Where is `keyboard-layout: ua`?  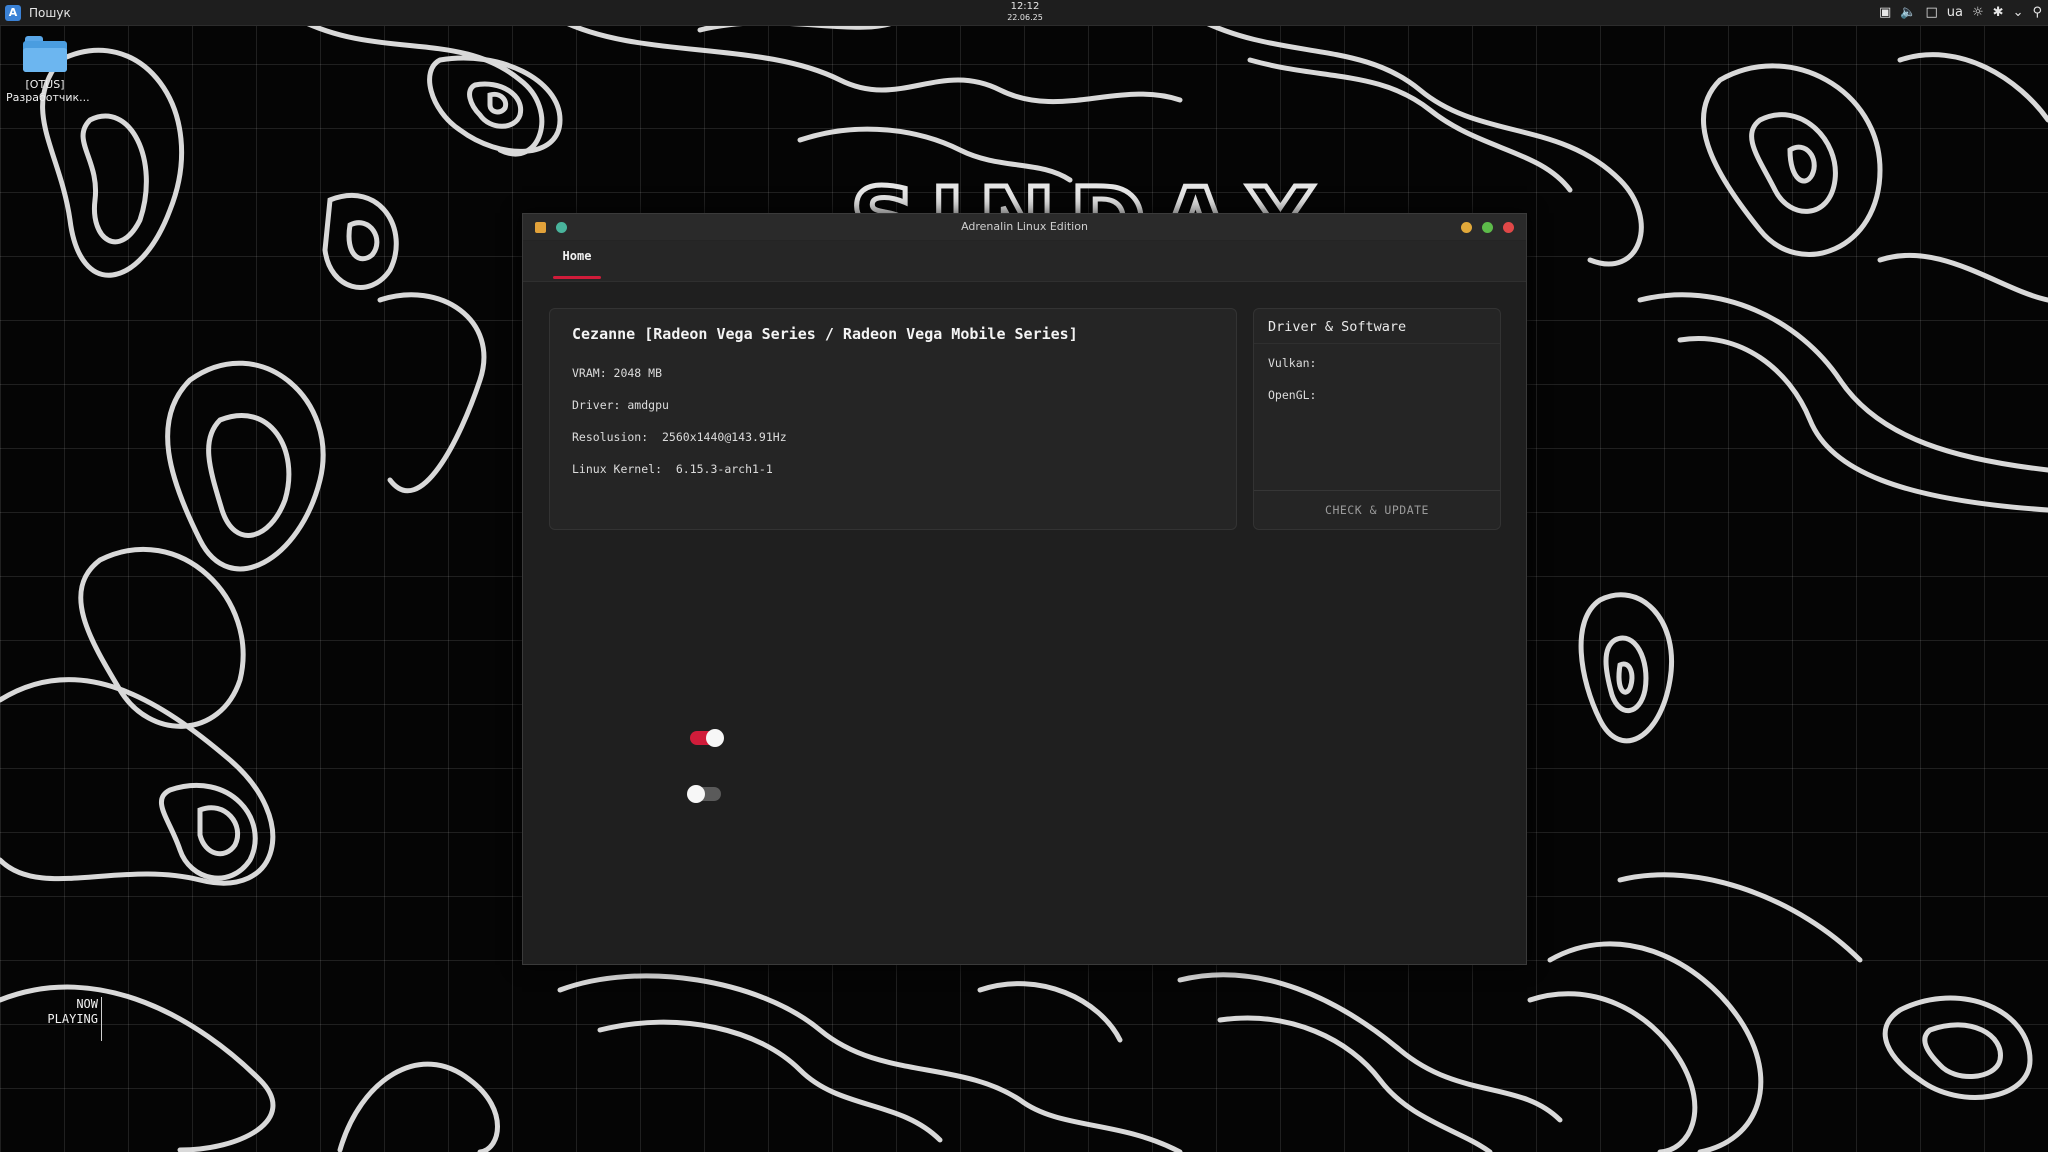 keyboard-layout: ua is located at coordinates (1955, 12).